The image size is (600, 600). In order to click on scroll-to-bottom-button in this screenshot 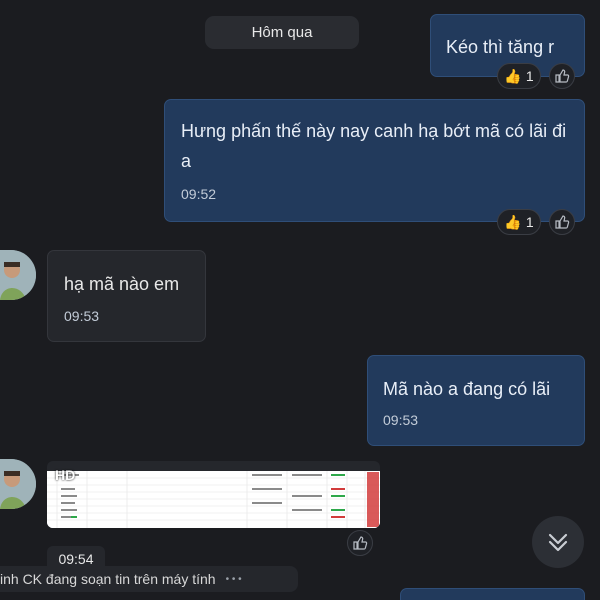, I will do `click(558, 542)`.